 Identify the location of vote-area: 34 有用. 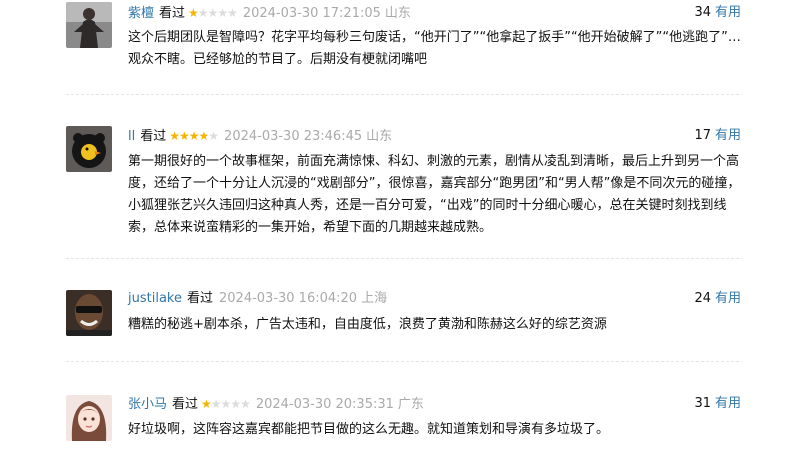
(717, 13).